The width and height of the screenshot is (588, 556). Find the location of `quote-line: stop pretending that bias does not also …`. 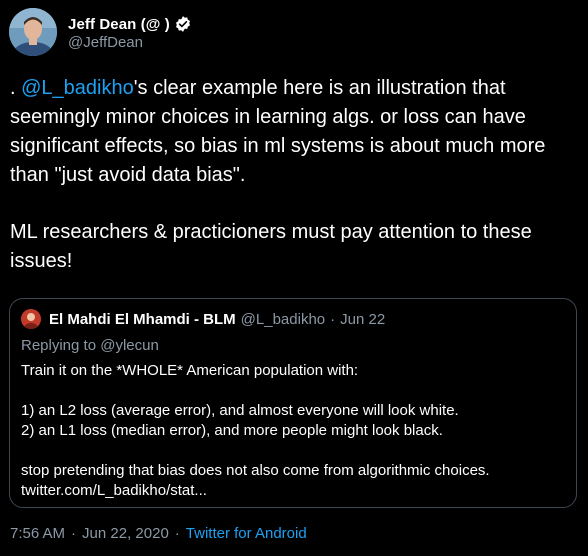

quote-line: stop pretending that bias does not also … is located at coordinates (255, 470).